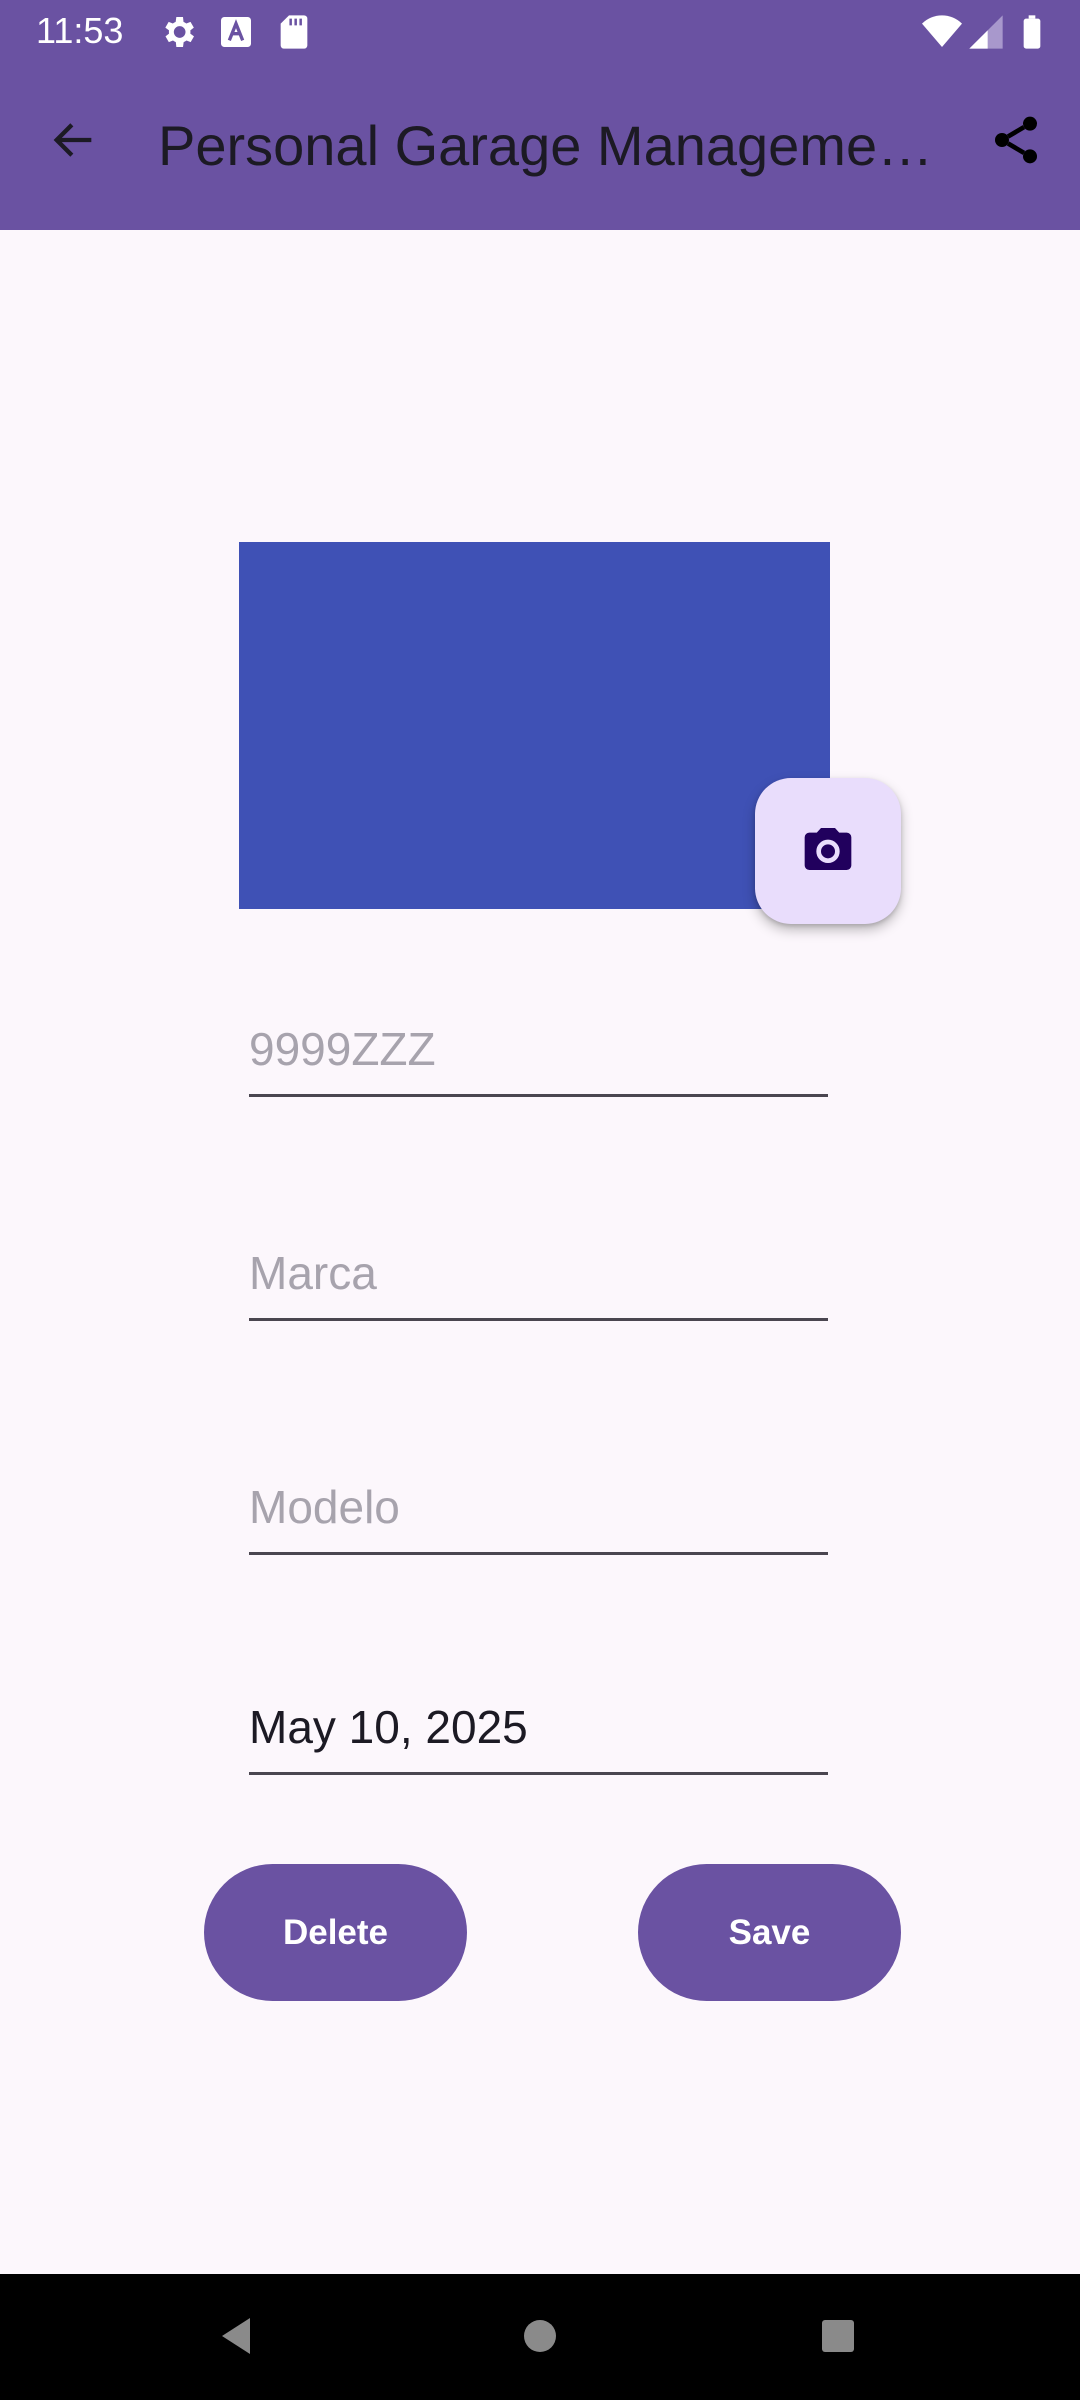  I want to click on model-field, so click(538, 1505).